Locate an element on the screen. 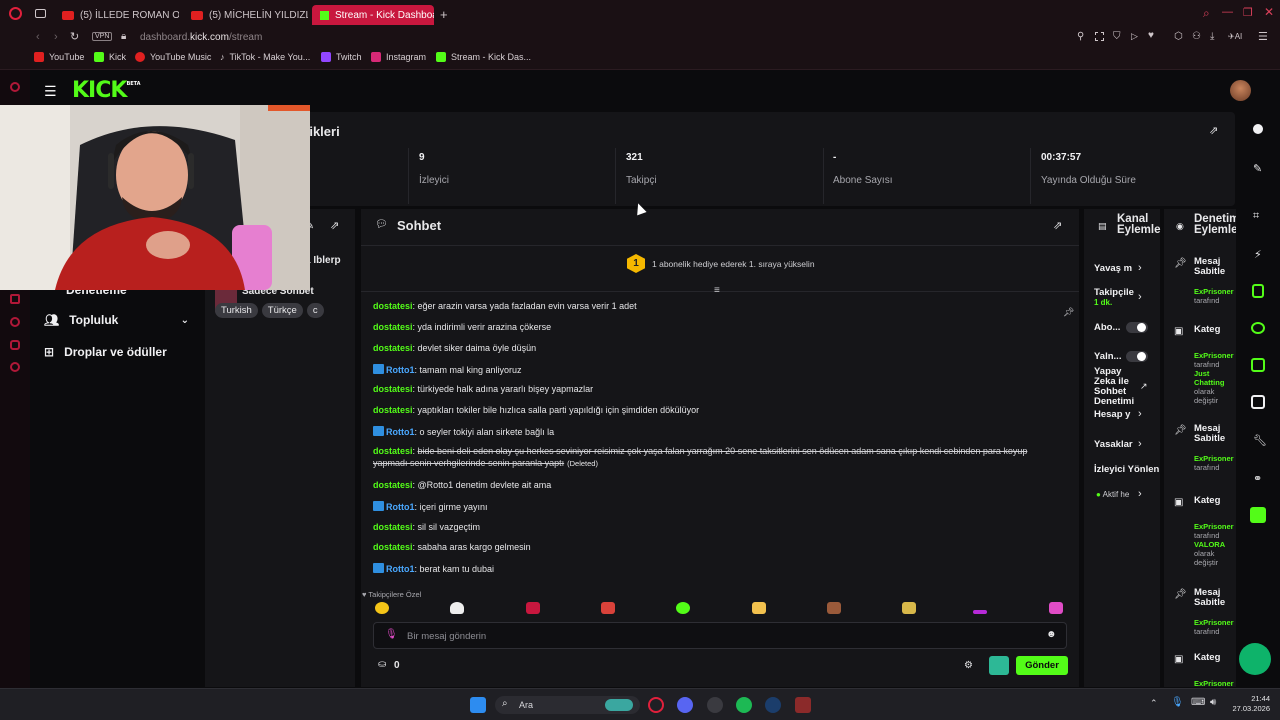 The width and height of the screenshot is (1280, 720). tag-pill: c is located at coordinates (315, 310).